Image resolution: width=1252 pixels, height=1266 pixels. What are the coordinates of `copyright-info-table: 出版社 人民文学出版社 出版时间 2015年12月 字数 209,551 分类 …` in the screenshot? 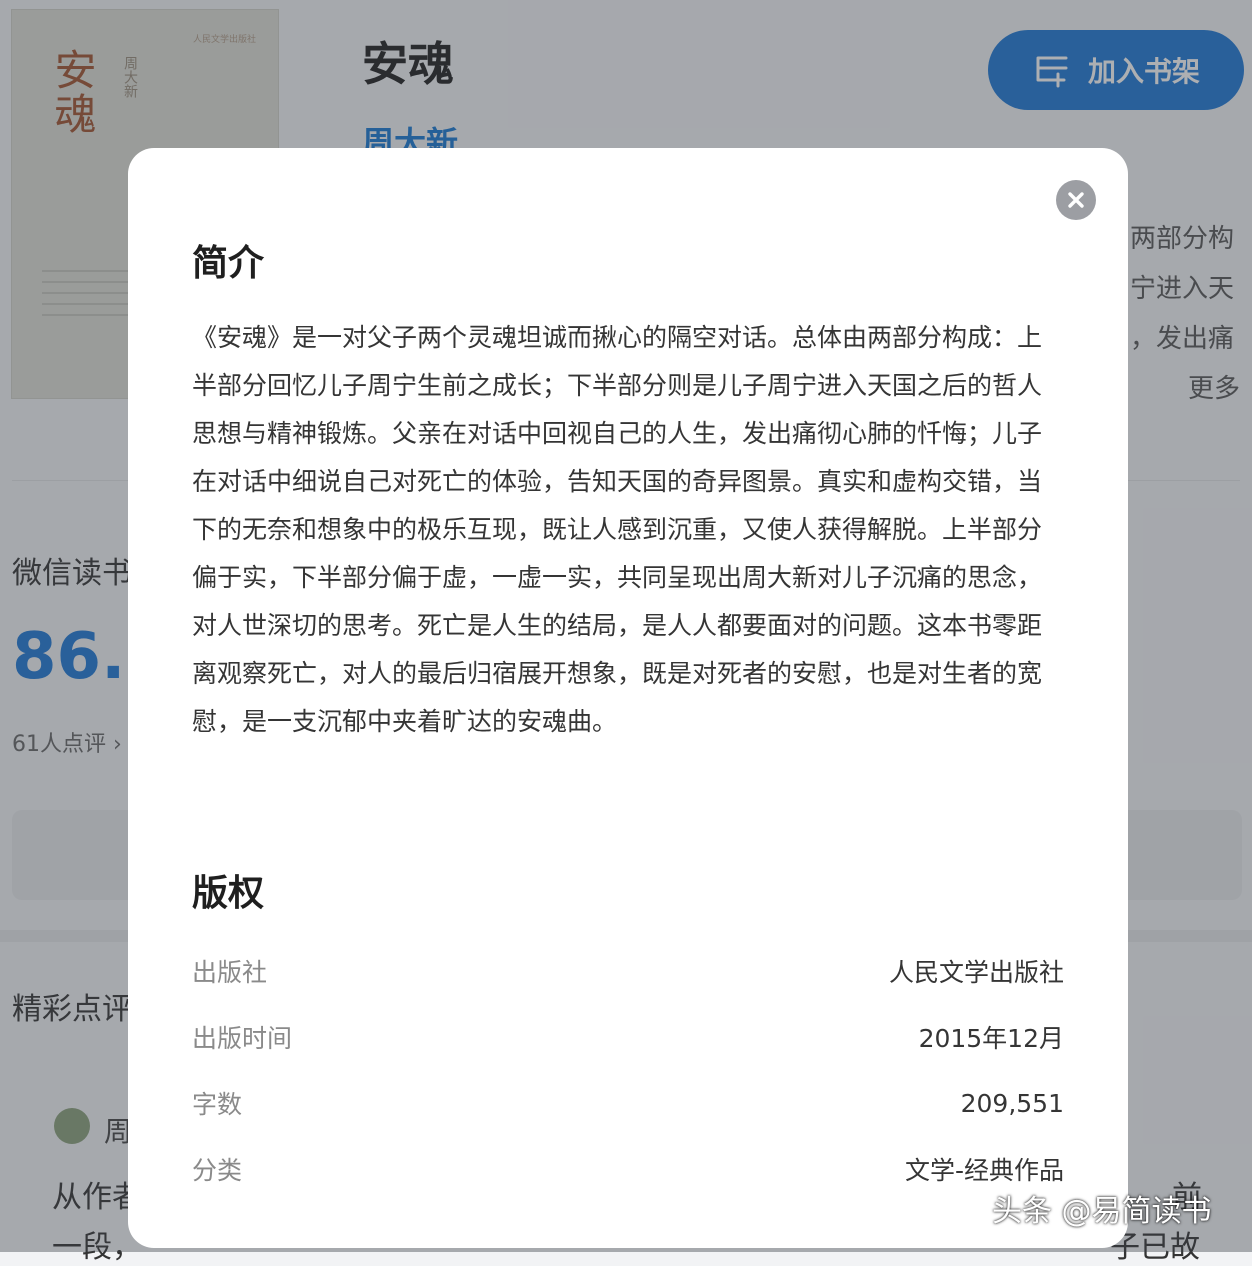 It's located at (628, 1070).